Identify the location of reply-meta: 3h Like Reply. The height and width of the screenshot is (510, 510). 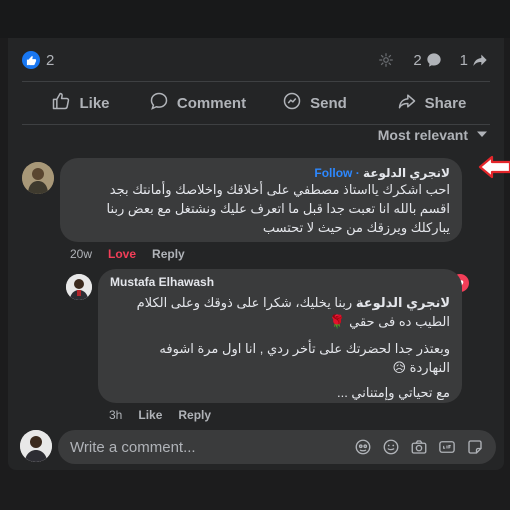
(160, 415).